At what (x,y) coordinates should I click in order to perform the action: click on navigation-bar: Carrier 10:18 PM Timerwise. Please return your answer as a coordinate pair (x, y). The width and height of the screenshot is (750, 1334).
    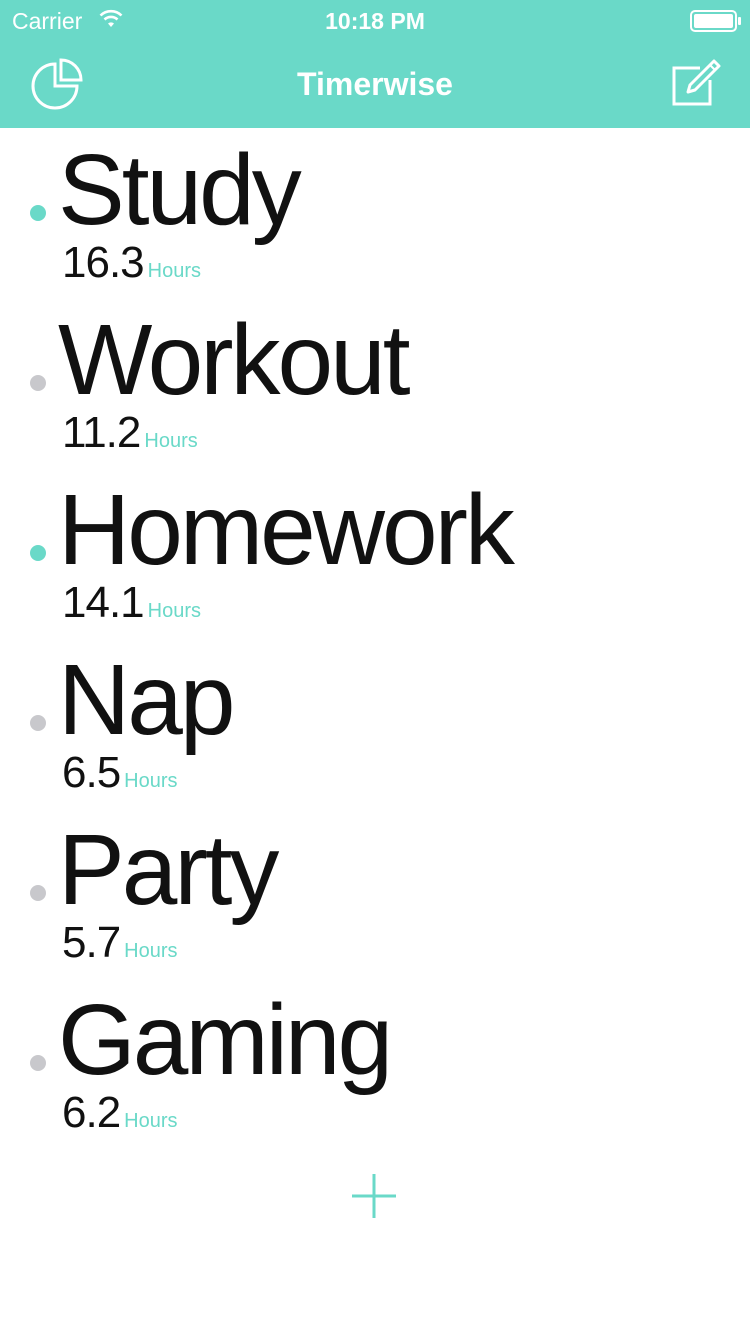
    Looking at the image, I should click on (375, 64).